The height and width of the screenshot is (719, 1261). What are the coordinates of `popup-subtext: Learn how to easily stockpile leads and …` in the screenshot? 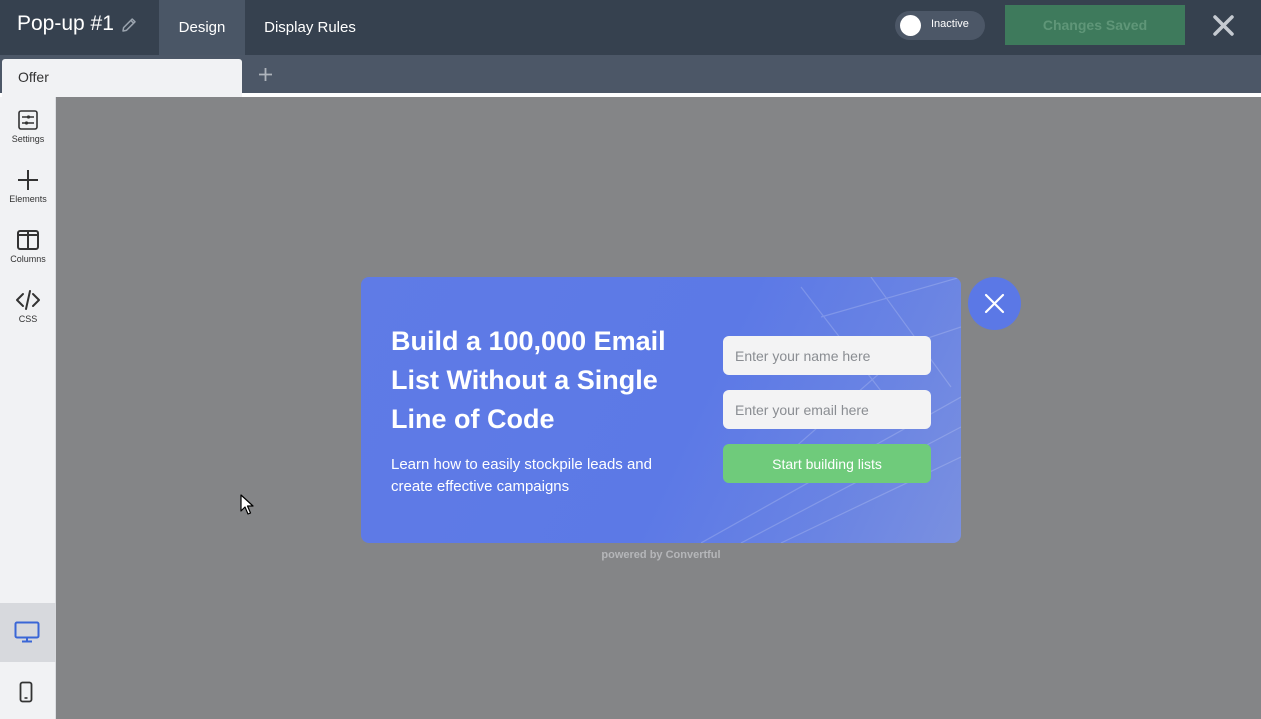 It's located at (521, 475).